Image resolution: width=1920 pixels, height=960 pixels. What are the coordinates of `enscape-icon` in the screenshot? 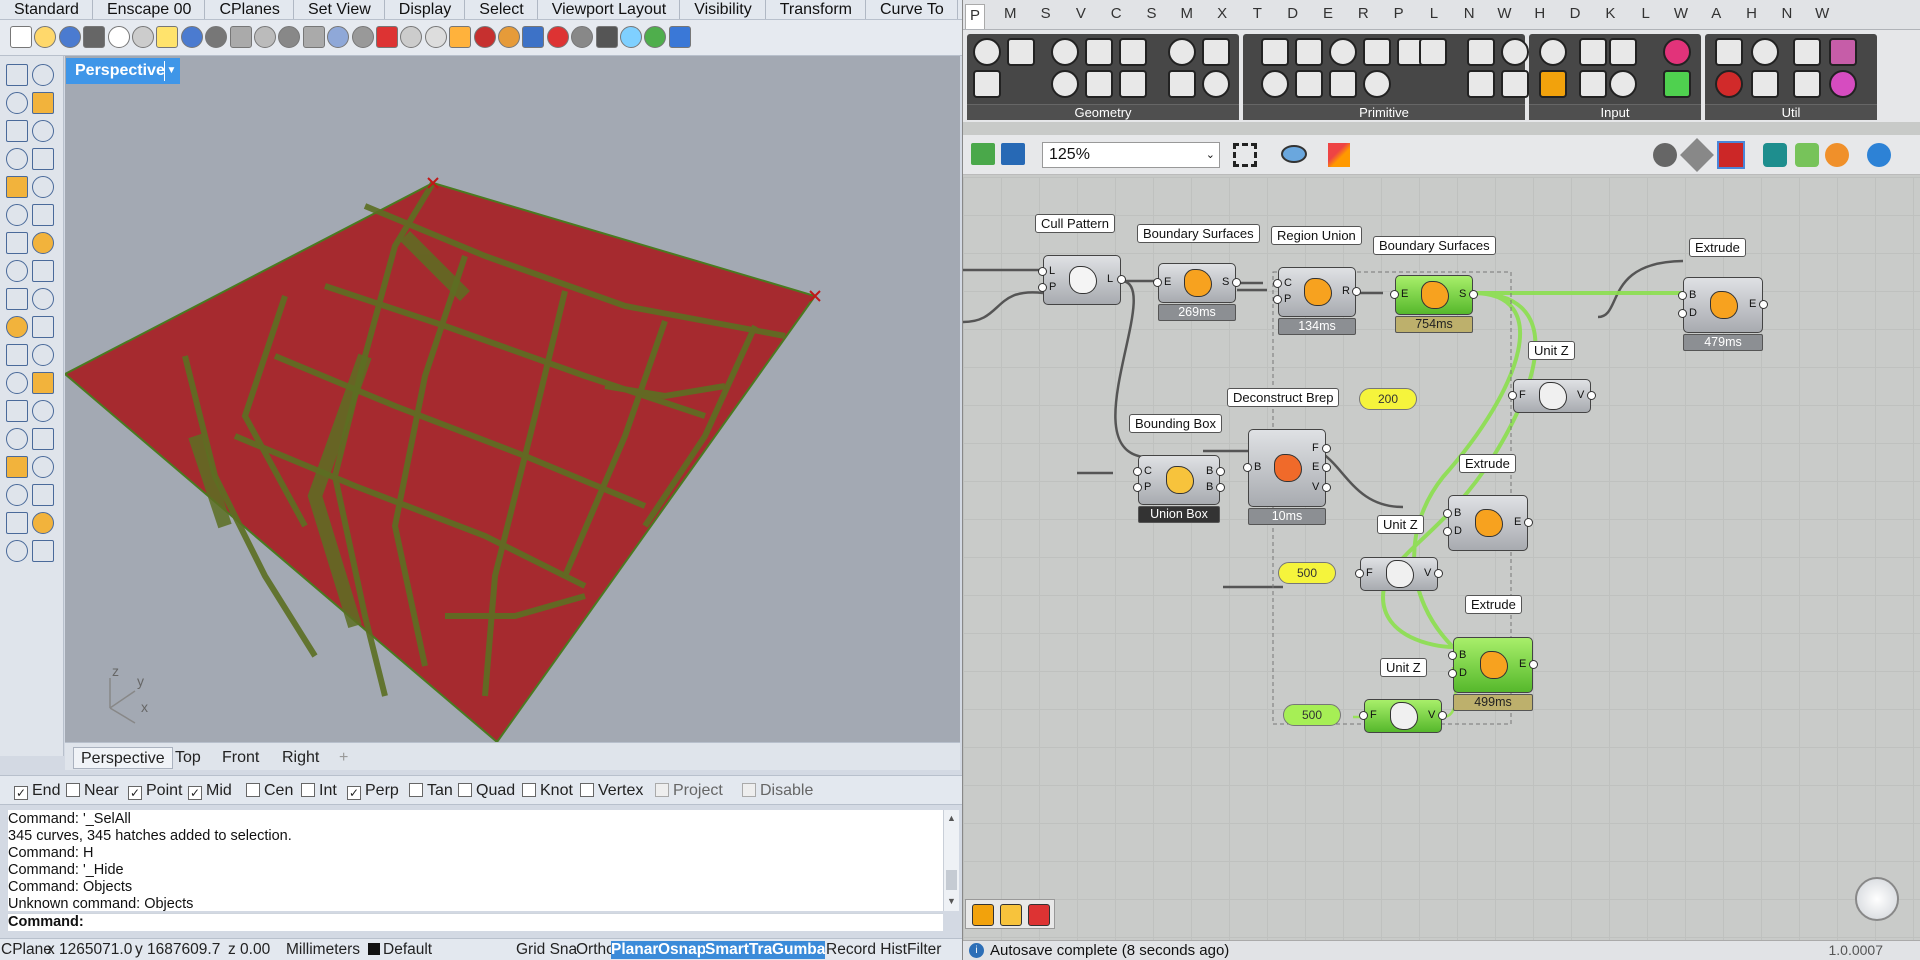 It's located at (655, 37).